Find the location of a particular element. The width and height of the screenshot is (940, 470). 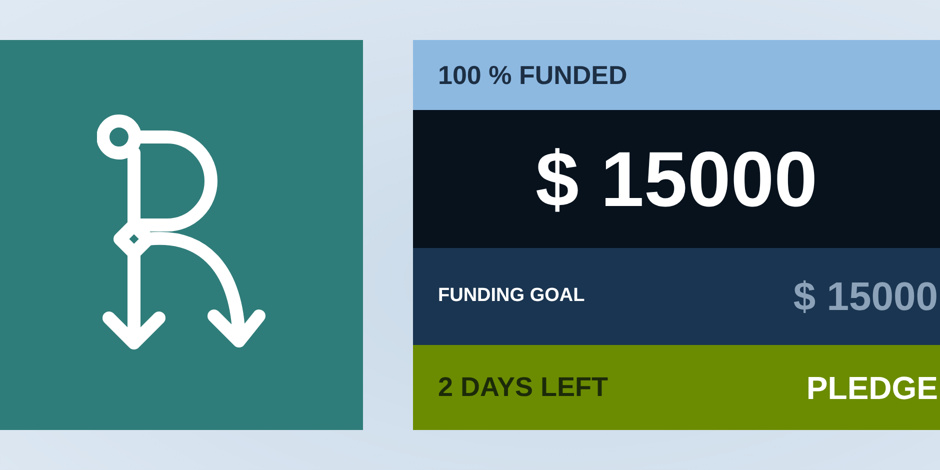

pledge-link: PLEDGE is located at coordinates (872, 388).